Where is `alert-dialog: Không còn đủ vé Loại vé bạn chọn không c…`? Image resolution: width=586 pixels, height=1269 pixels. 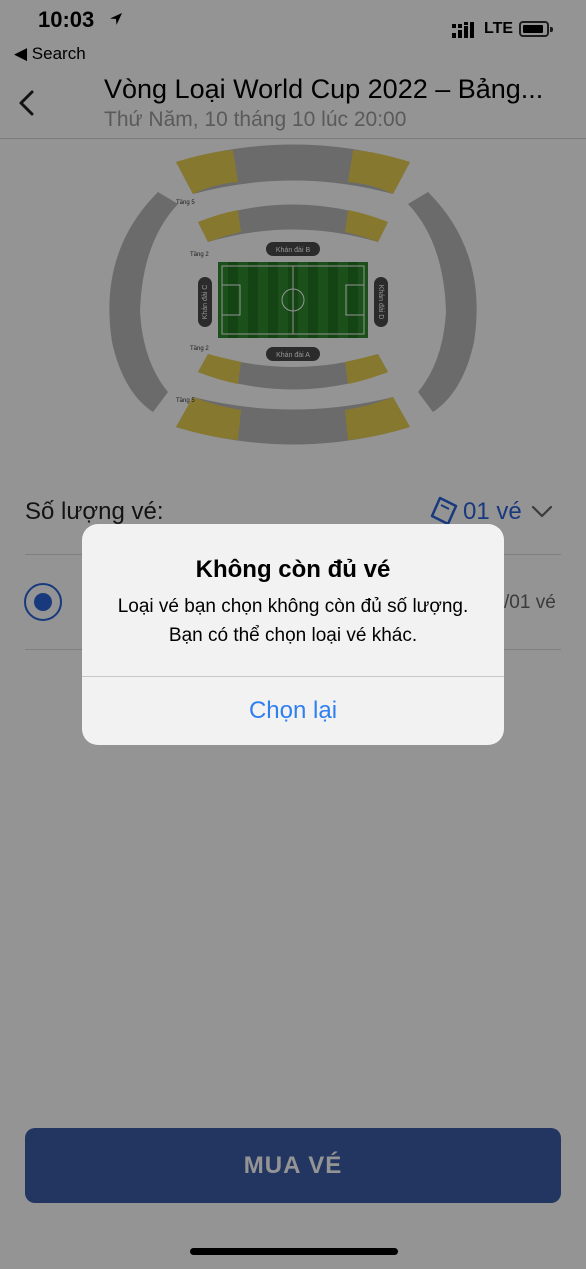 alert-dialog: Không còn đủ vé Loại vé bạn chọn không c… is located at coordinates (293, 634).